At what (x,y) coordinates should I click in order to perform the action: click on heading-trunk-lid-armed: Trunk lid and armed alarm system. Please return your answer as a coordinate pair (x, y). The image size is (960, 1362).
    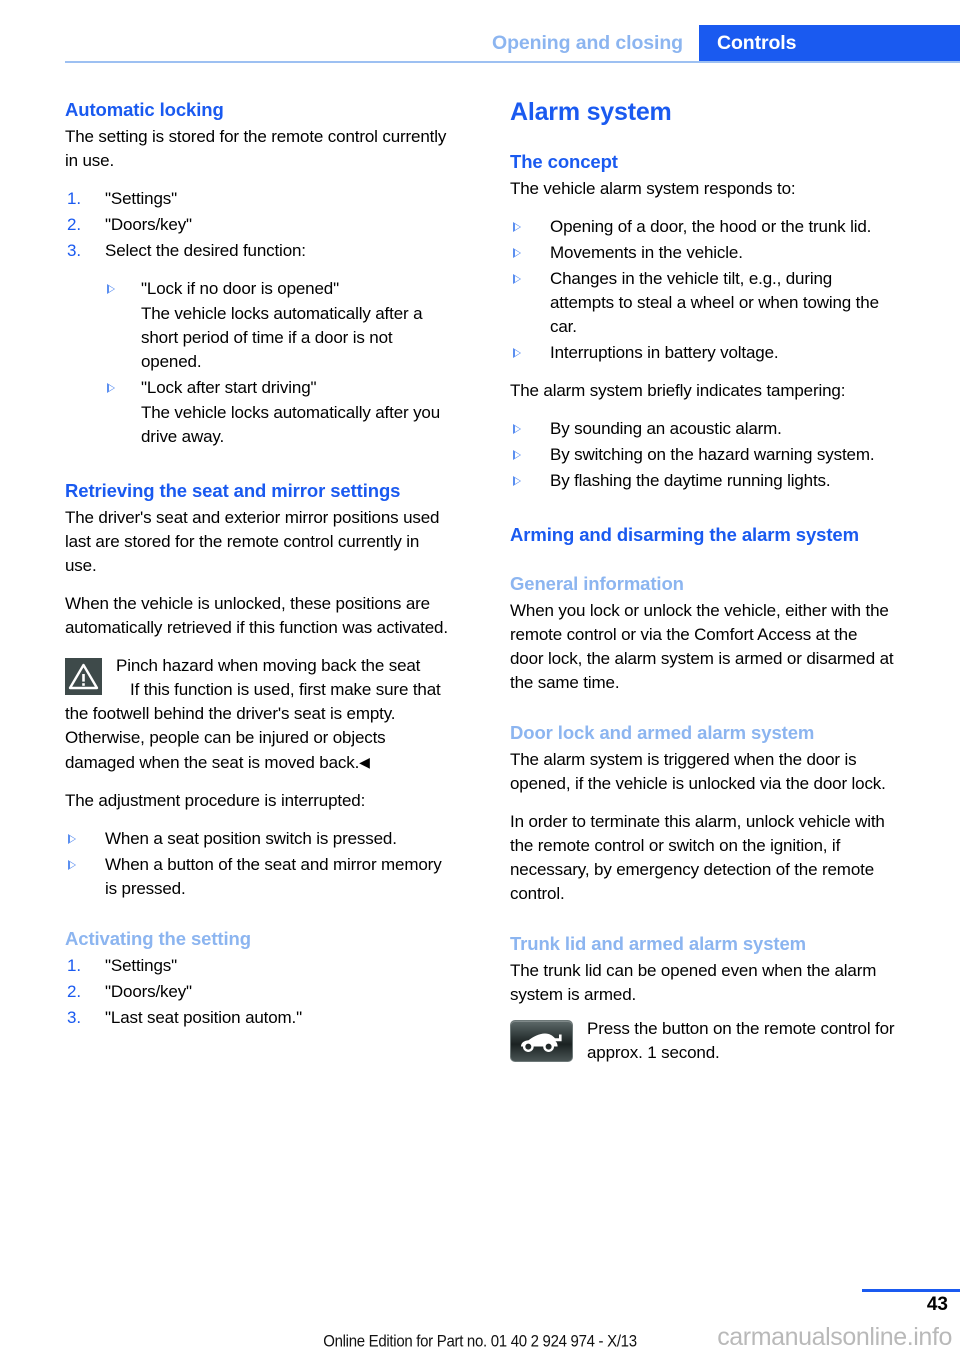
    Looking at the image, I should click on (658, 943).